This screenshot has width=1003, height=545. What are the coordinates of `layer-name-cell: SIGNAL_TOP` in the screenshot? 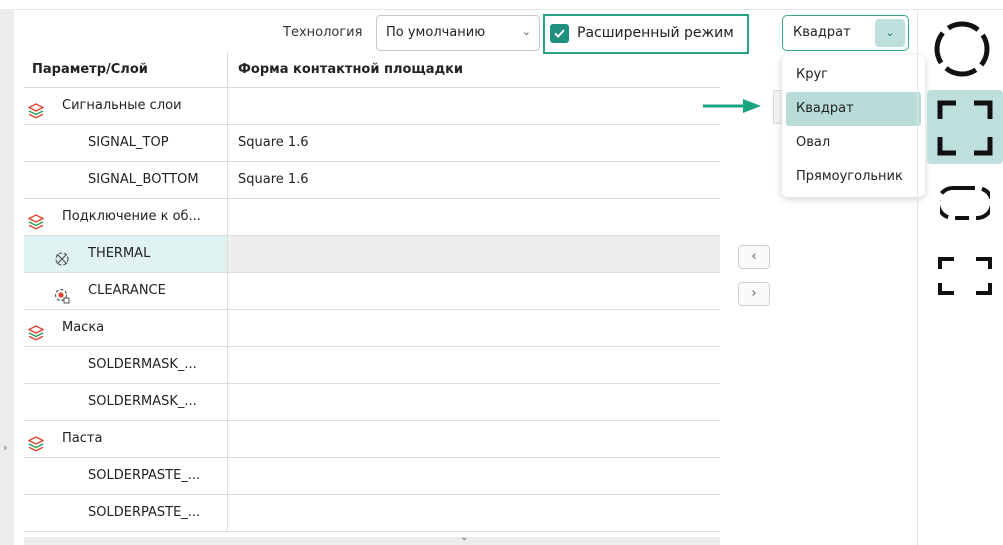 It's located at (126, 143).